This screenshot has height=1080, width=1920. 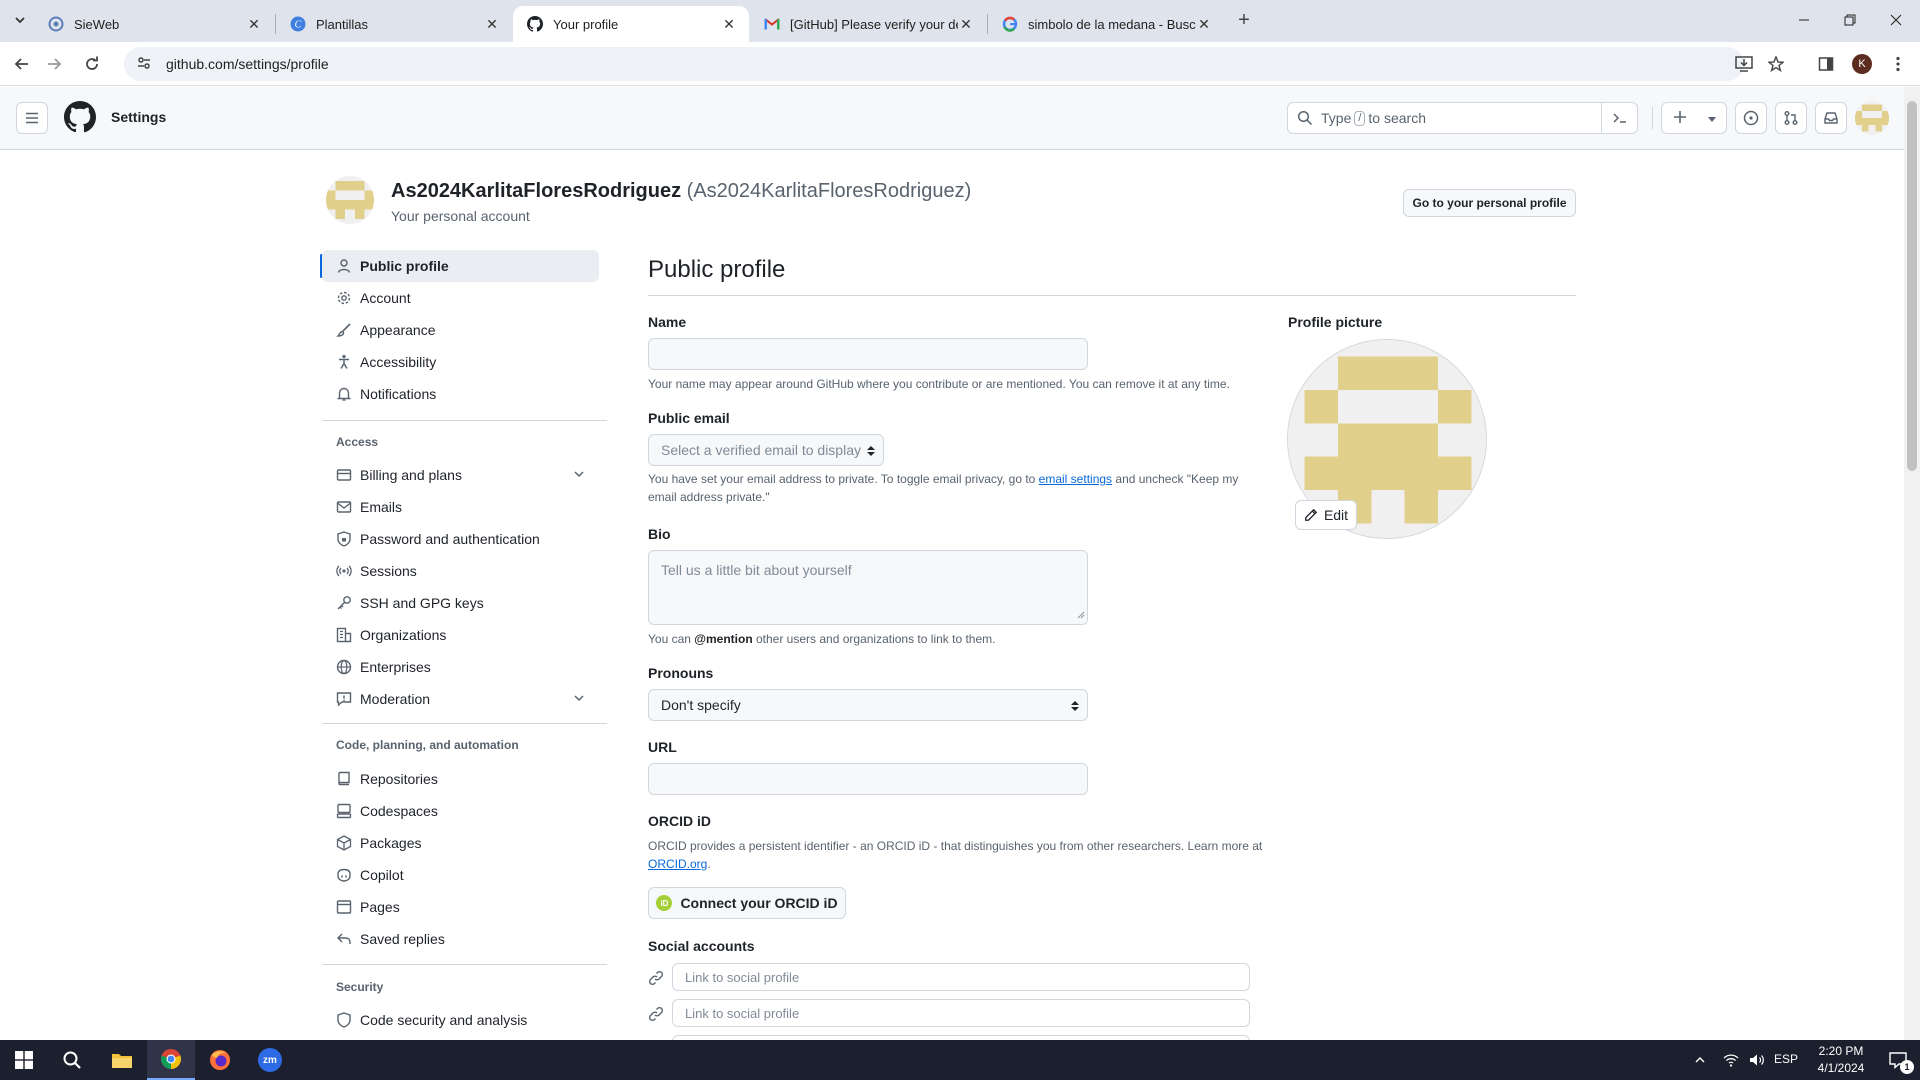 I want to click on hamburger-menu-icon, so click(x=32, y=118).